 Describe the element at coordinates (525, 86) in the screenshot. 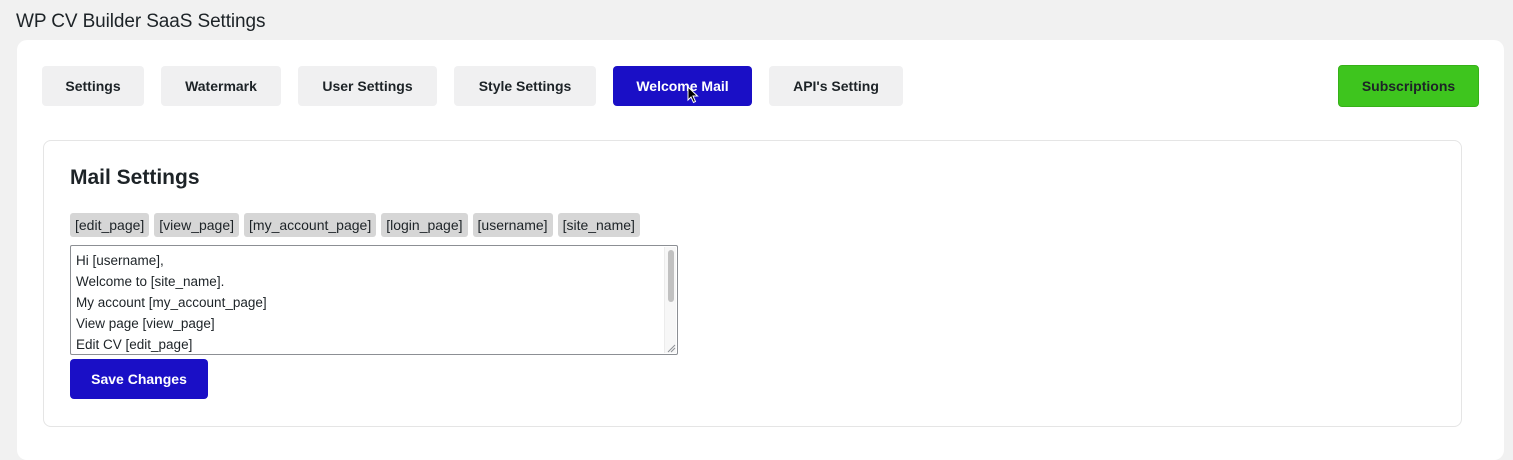

I see `tab-style-settings: Style Settings` at that location.